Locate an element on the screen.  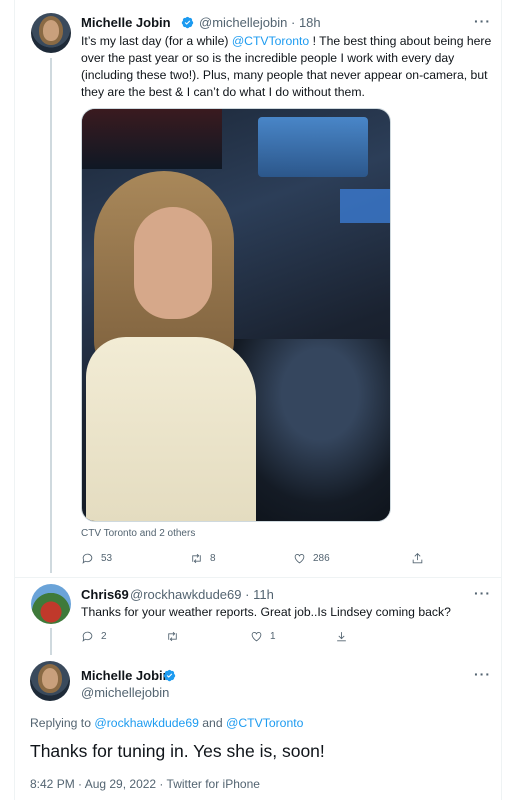
tweet-text: Thanks for tuning in. Yes she is, soon! is located at coordinates (177, 751).